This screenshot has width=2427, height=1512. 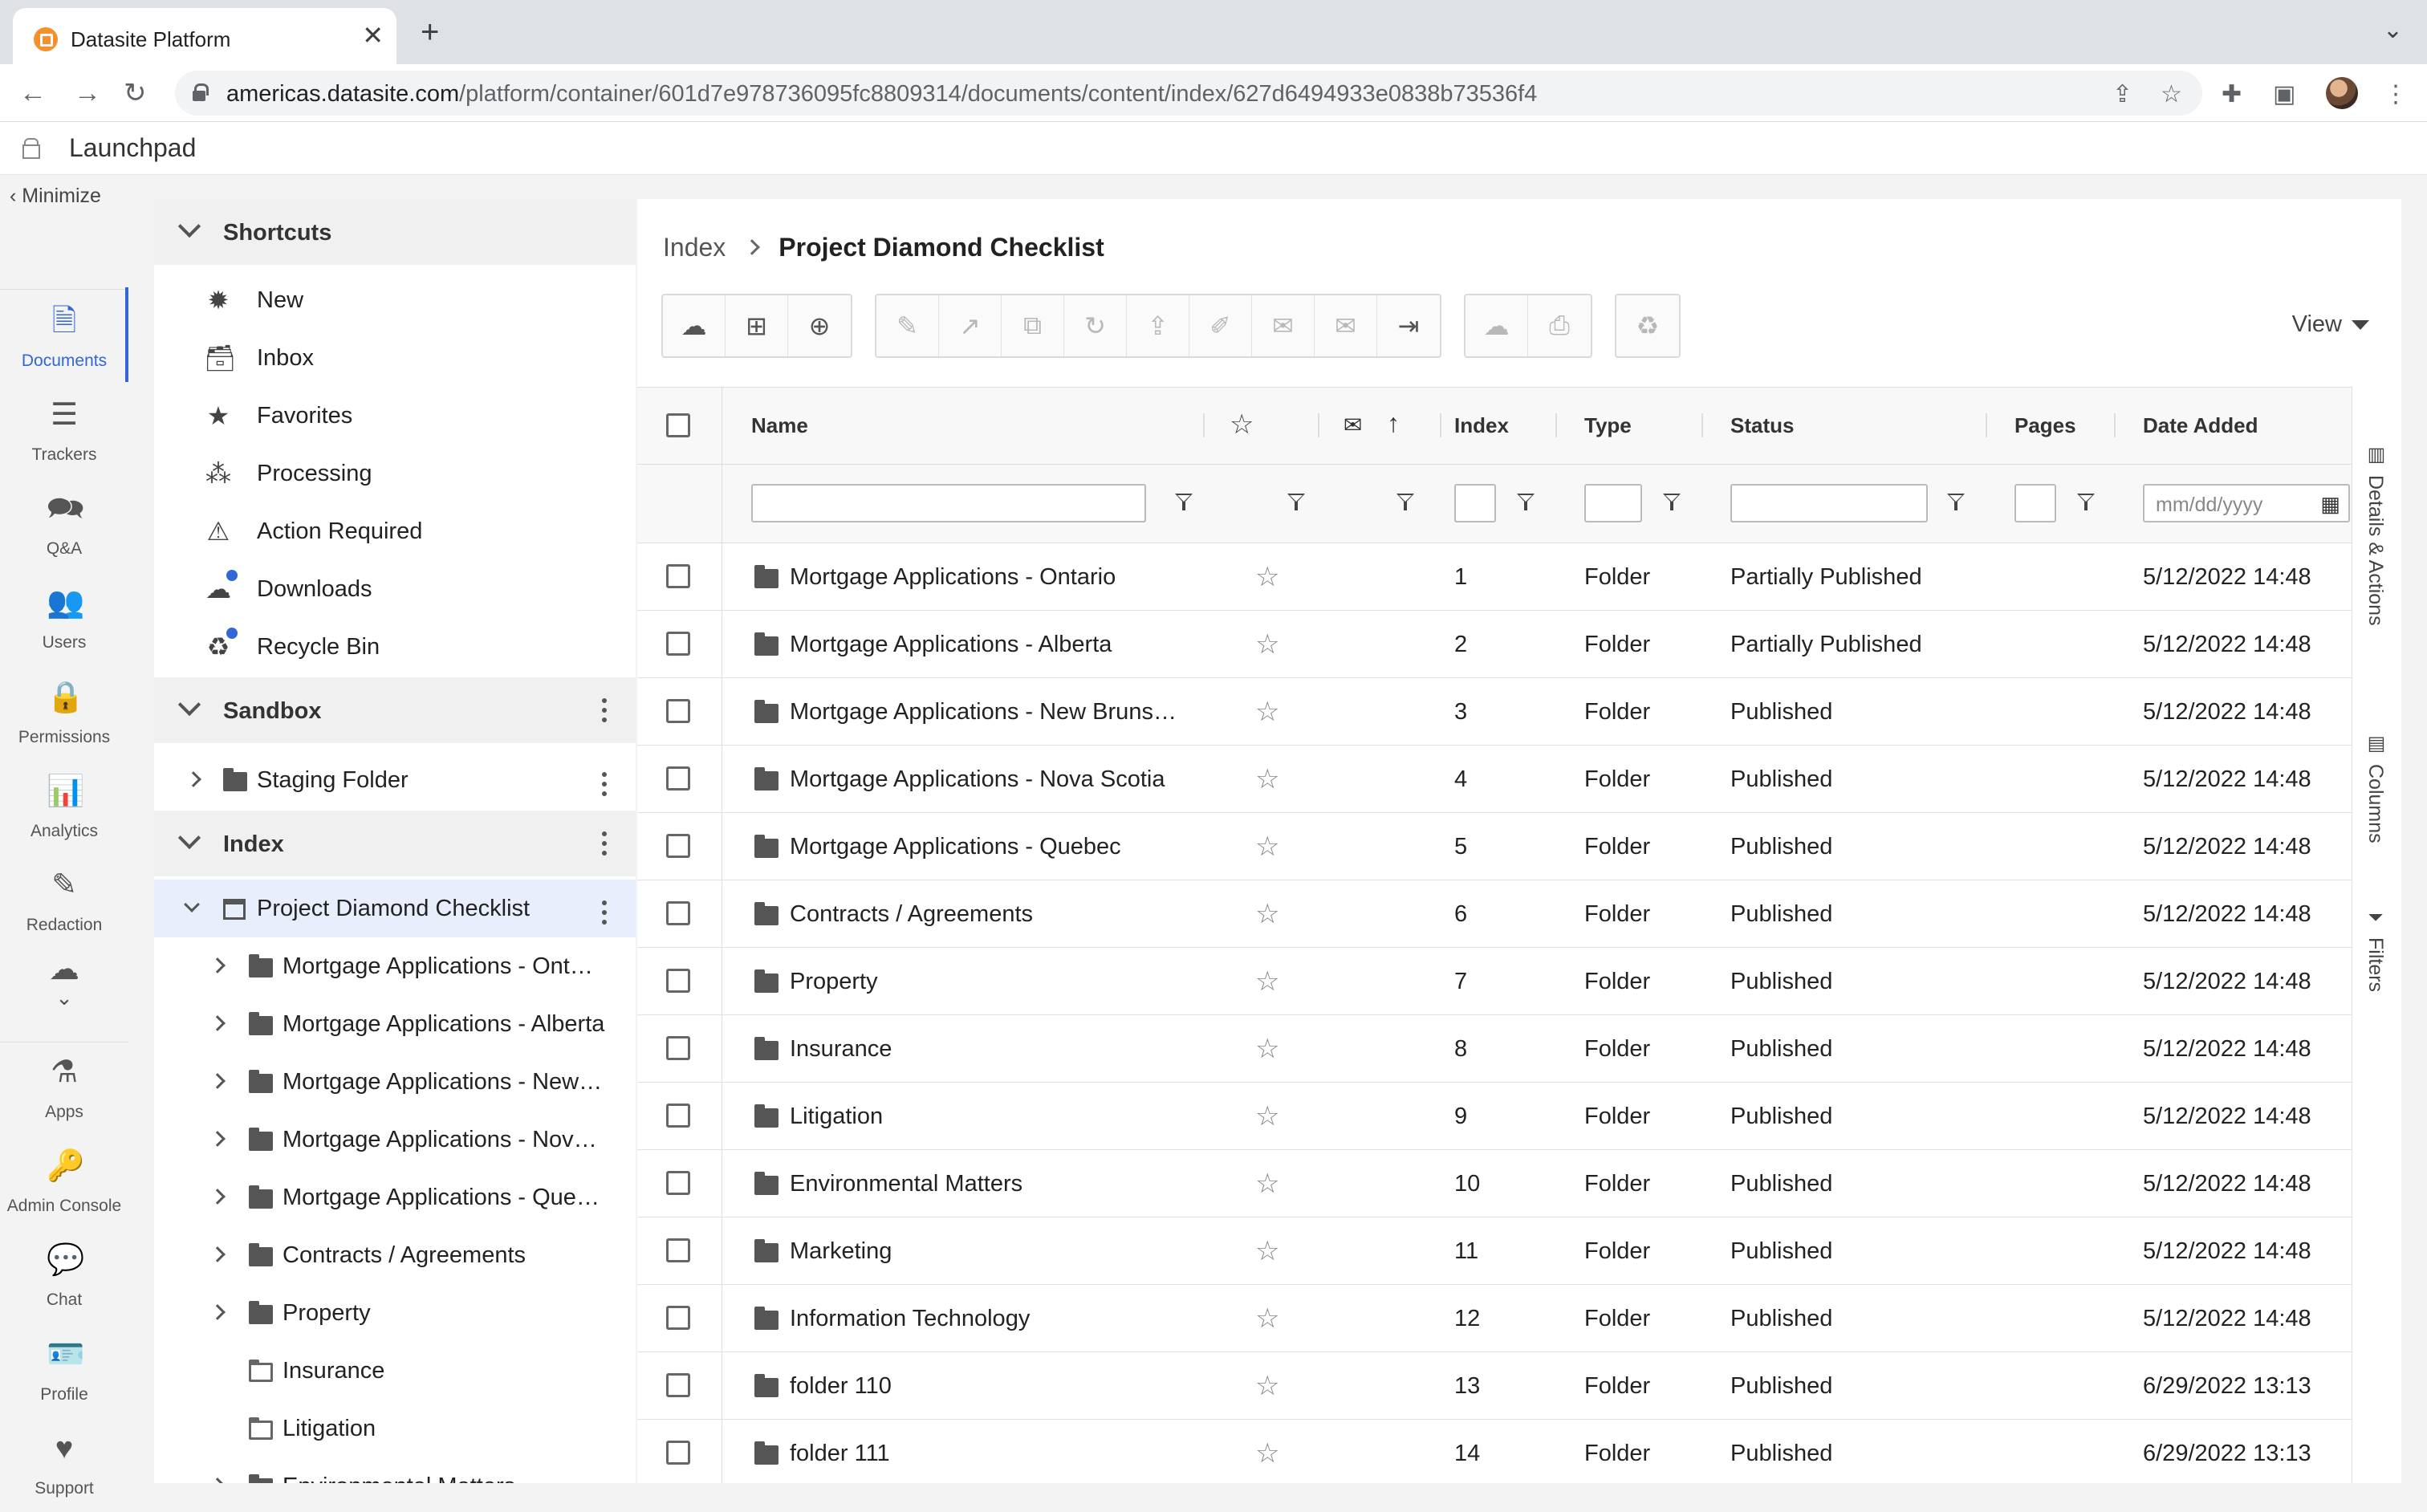 What do you see at coordinates (987, 1184) in the screenshot?
I see `row-name: Environmental Matters` at bounding box center [987, 1184].